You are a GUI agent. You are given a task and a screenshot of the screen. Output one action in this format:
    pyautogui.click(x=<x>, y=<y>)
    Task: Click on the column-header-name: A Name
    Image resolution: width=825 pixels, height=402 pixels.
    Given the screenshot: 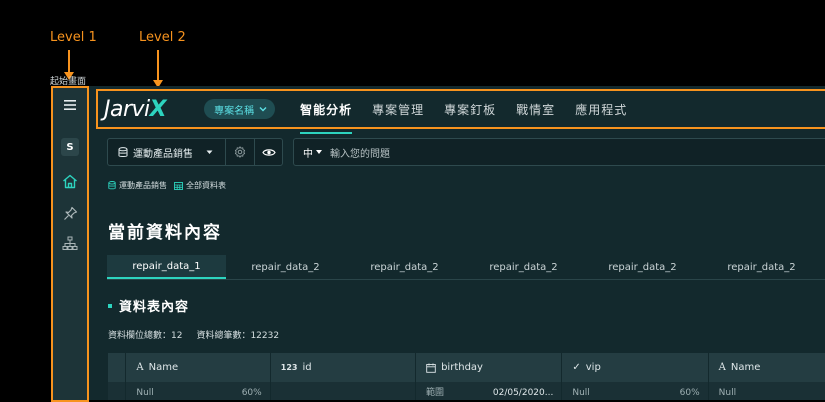 What is the action you would take?
    pyautogui.click(x=198, y=367)
    